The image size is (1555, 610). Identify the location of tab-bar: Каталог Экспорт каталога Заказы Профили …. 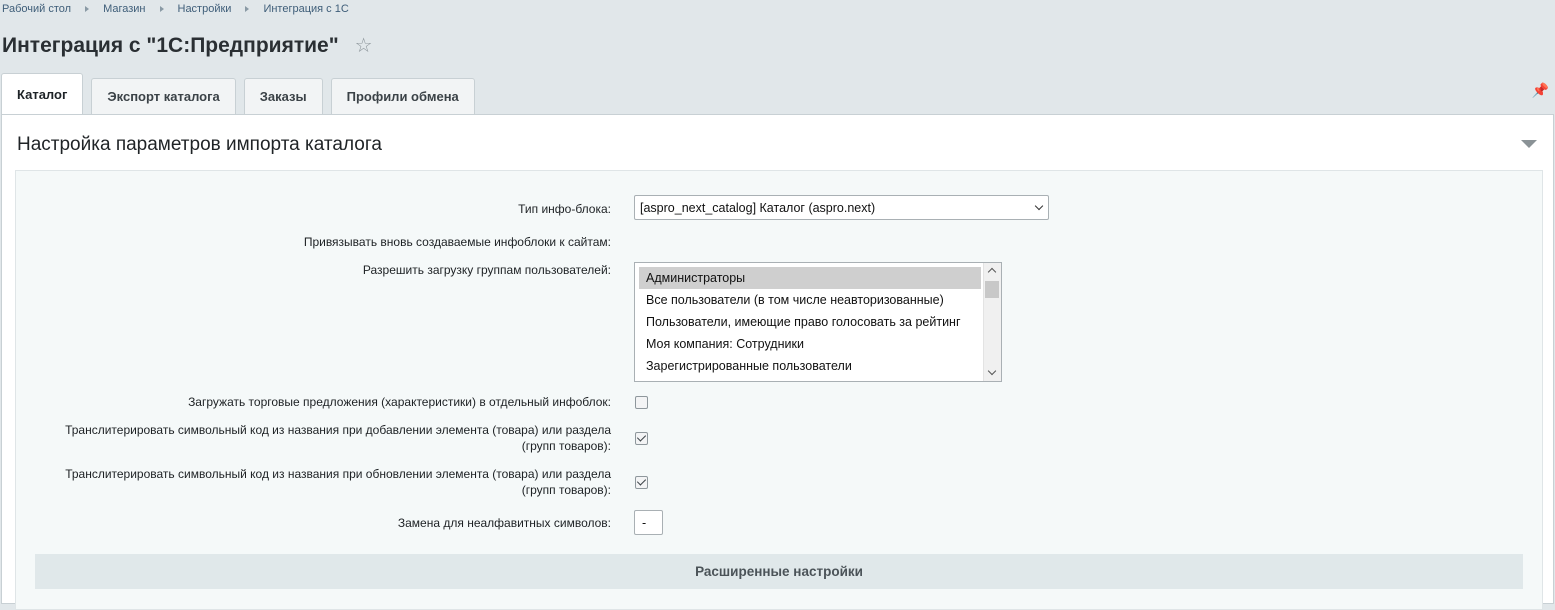
(242, 93).